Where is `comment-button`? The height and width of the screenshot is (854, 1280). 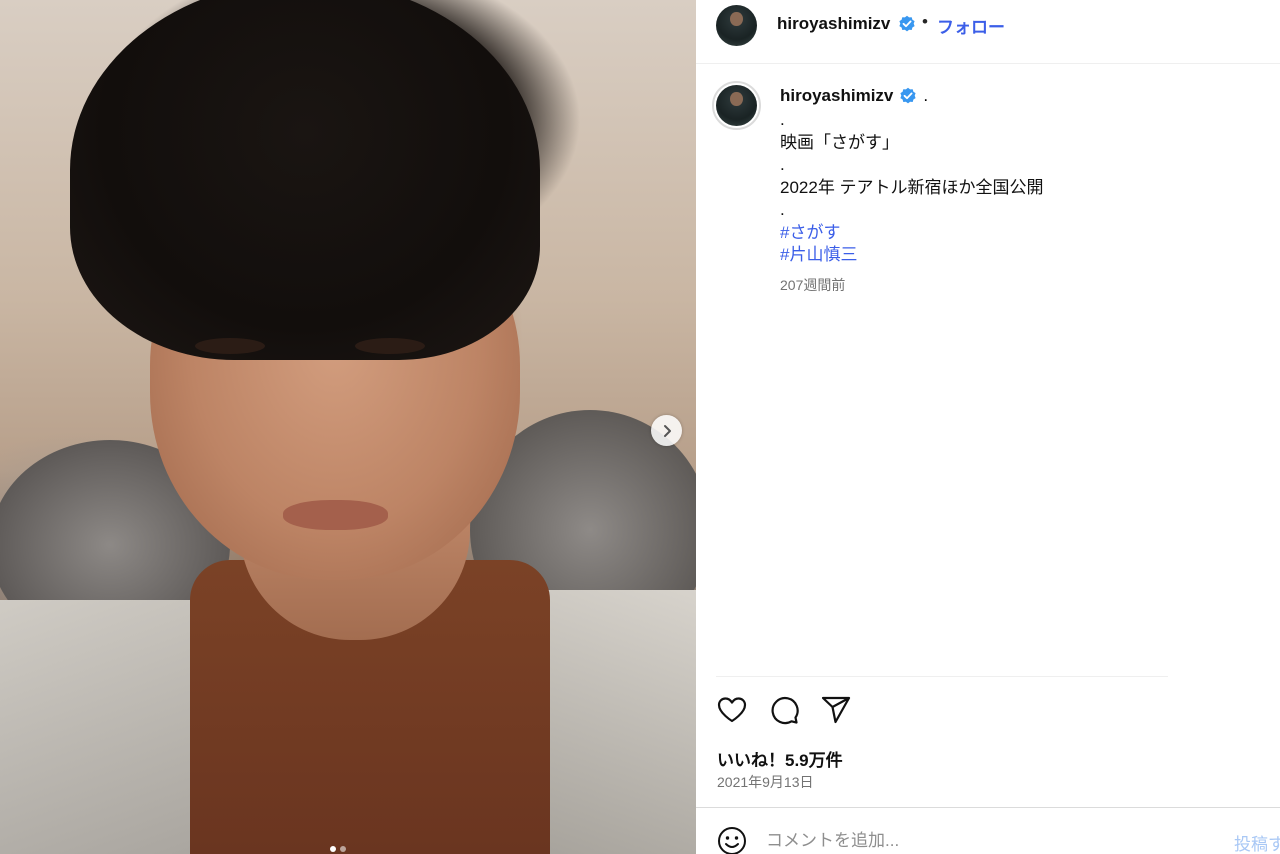 comment-button is located at coordinates (784, 710).